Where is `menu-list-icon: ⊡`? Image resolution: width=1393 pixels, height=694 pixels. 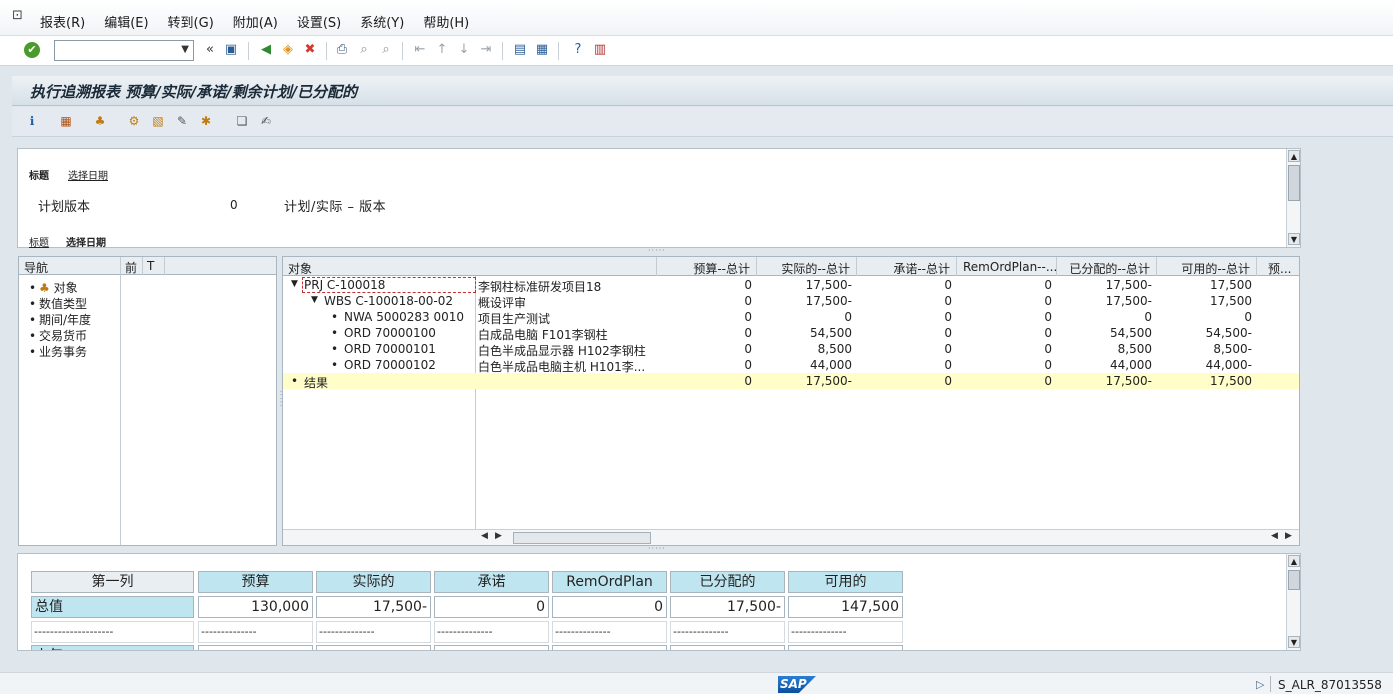 menu-list-icon: ⊡ is located at coordinates (19, 16).